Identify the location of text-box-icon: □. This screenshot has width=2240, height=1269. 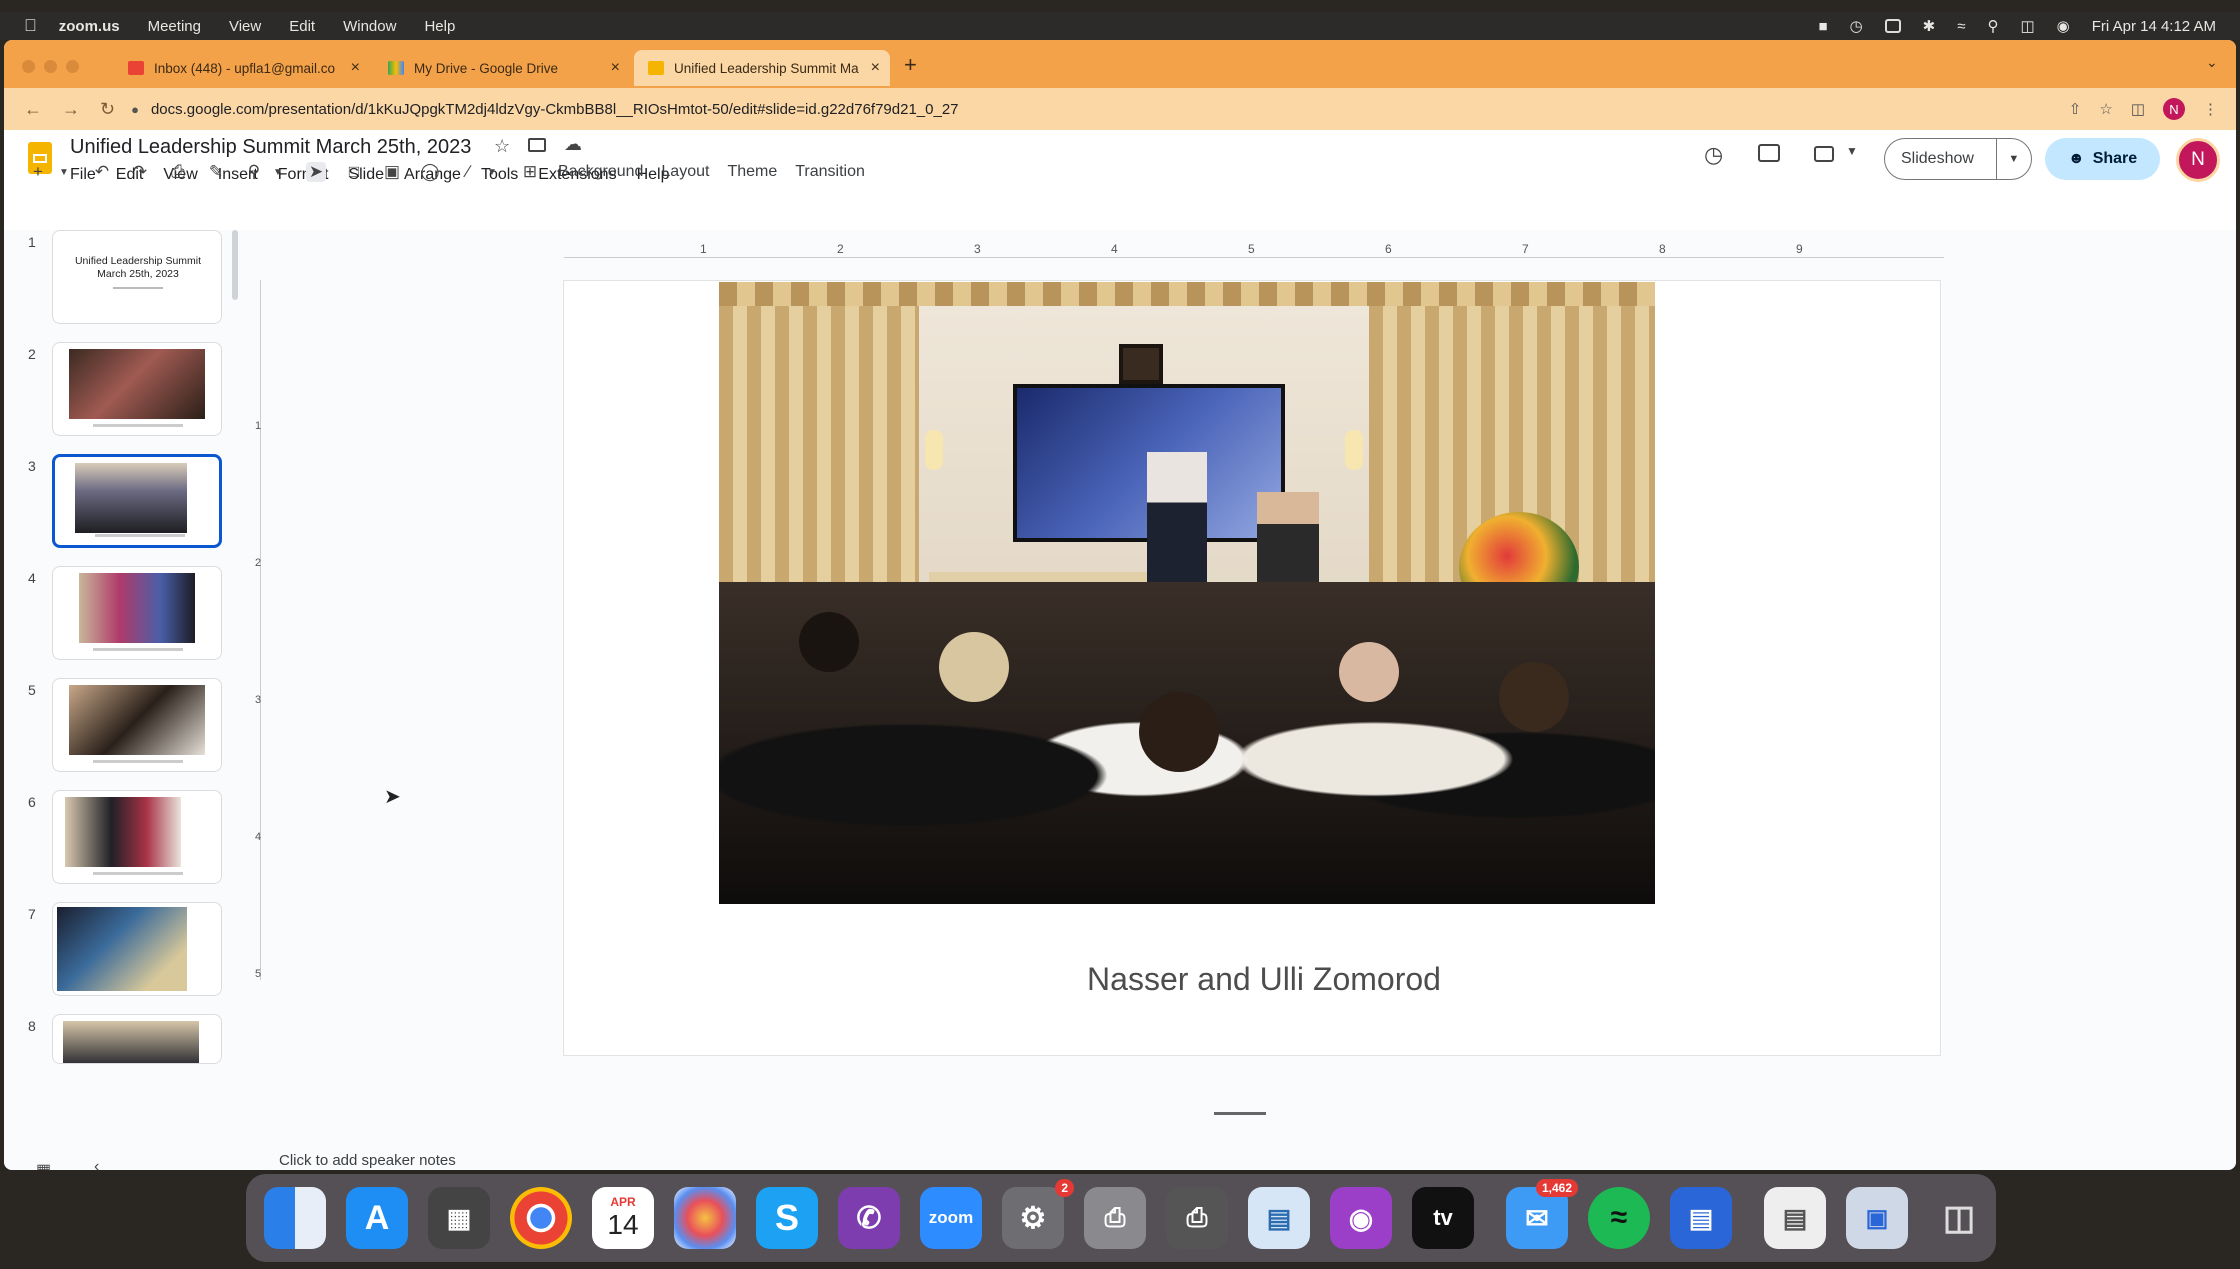
(354, 172).